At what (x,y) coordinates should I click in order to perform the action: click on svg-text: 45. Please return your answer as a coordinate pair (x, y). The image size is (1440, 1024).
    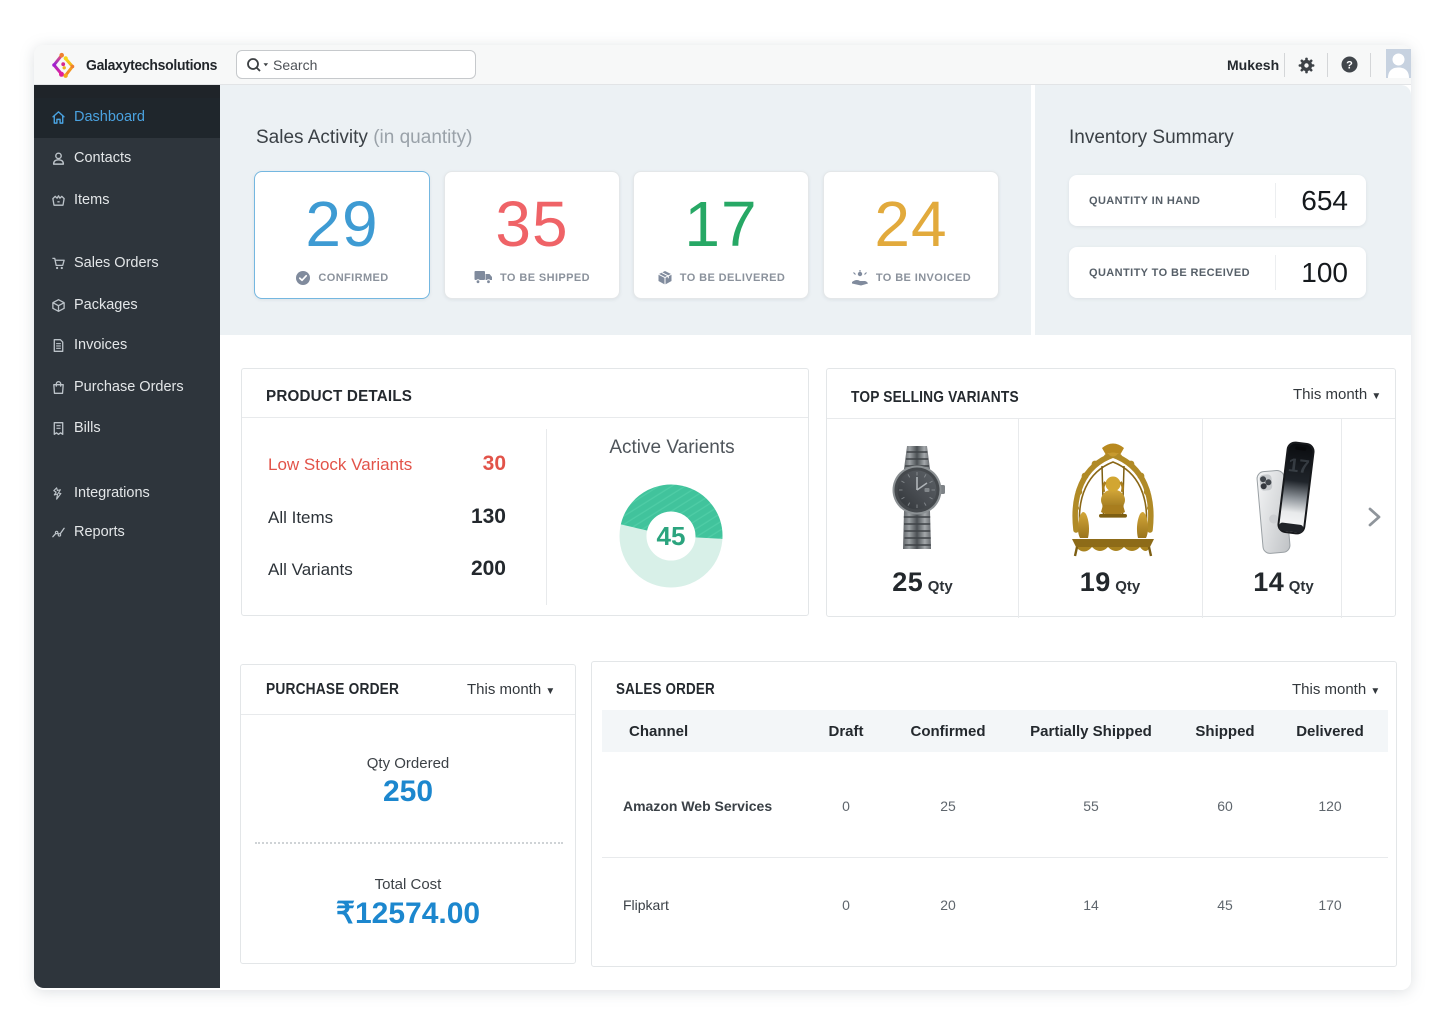
    Looking at the image, I should click on (671, 536).